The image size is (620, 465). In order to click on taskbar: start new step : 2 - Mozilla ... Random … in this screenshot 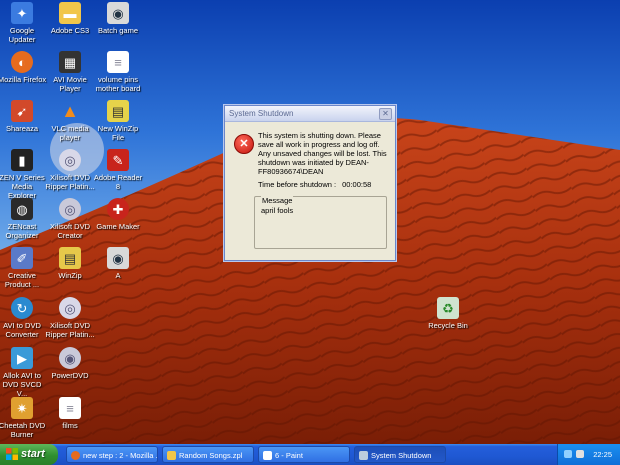, I will do `click(310, 454)`.